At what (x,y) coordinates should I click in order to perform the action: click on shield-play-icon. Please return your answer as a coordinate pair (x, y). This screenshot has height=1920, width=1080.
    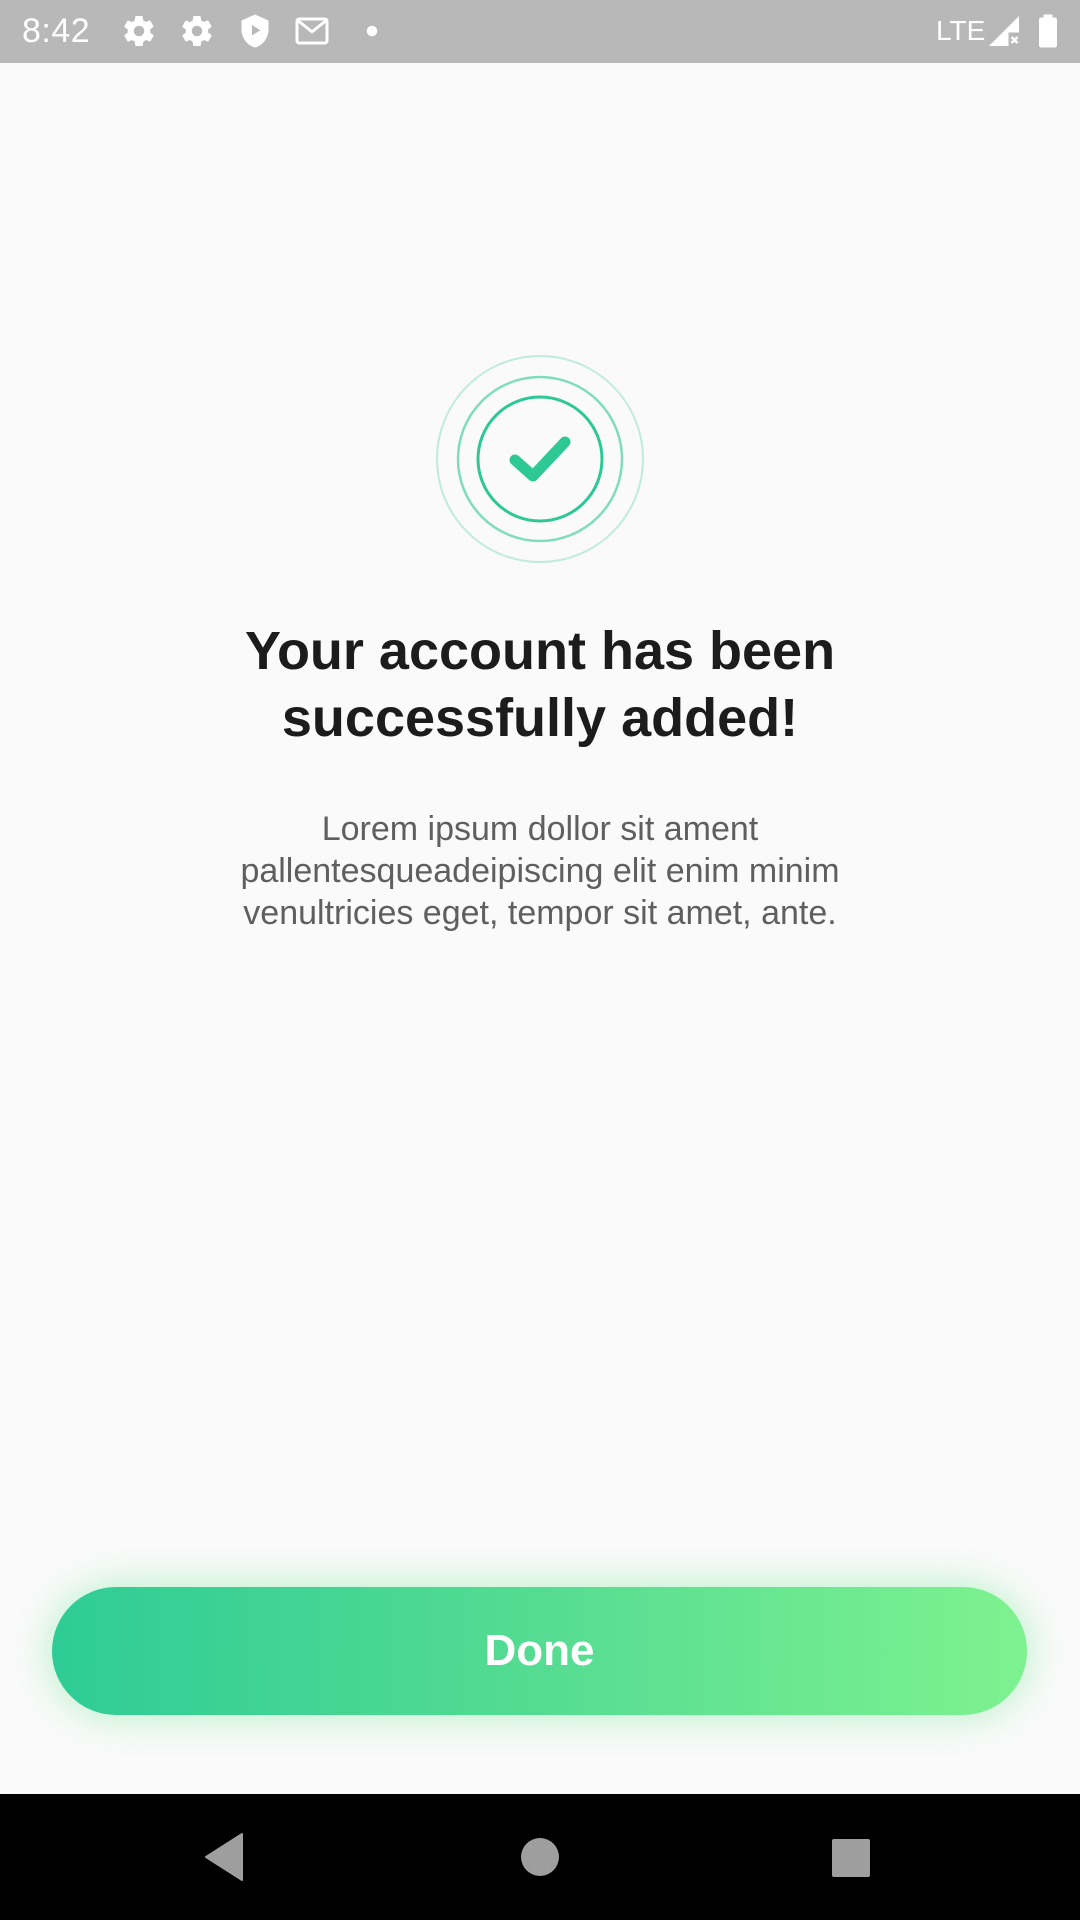
    Looking at the image, I should click on (255, 31).